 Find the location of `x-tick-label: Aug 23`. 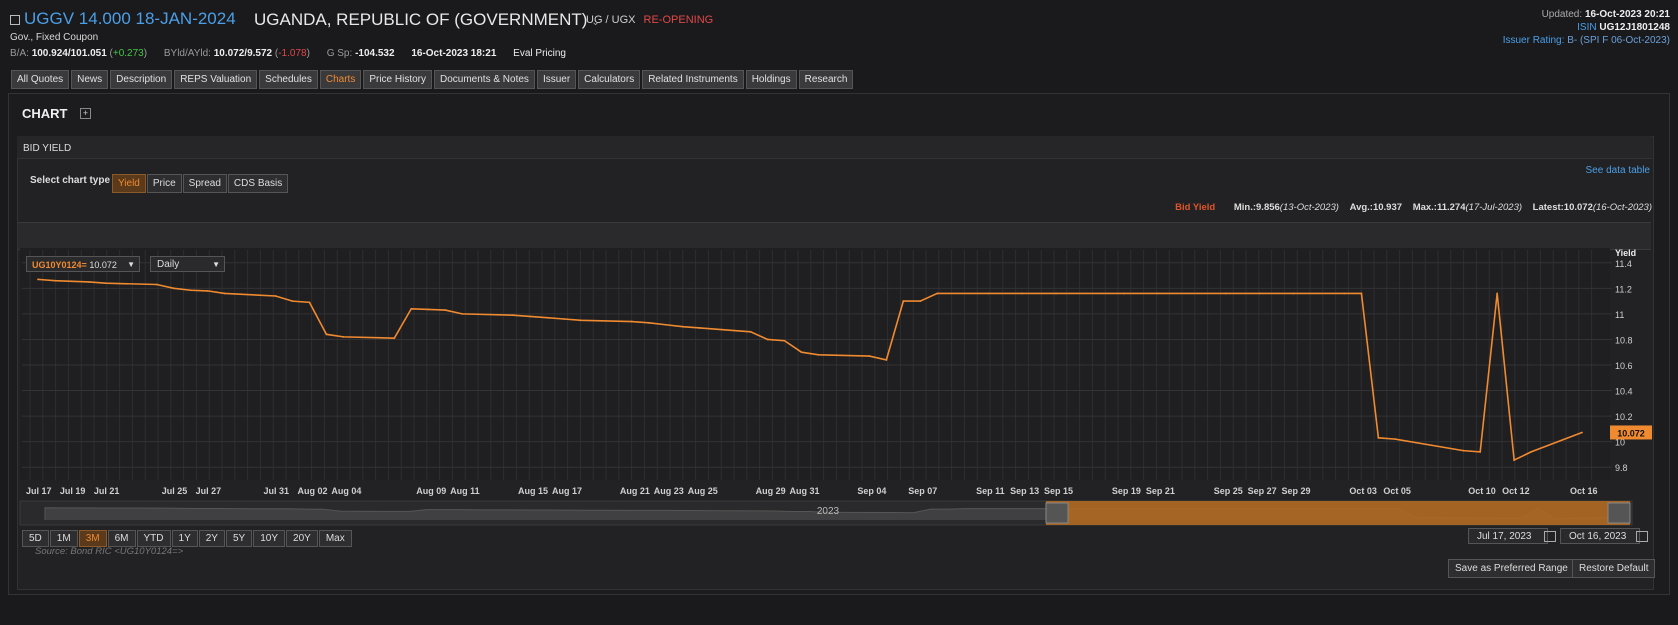

x-tick-label: Aug 23 is located at coordinates (669, 491).